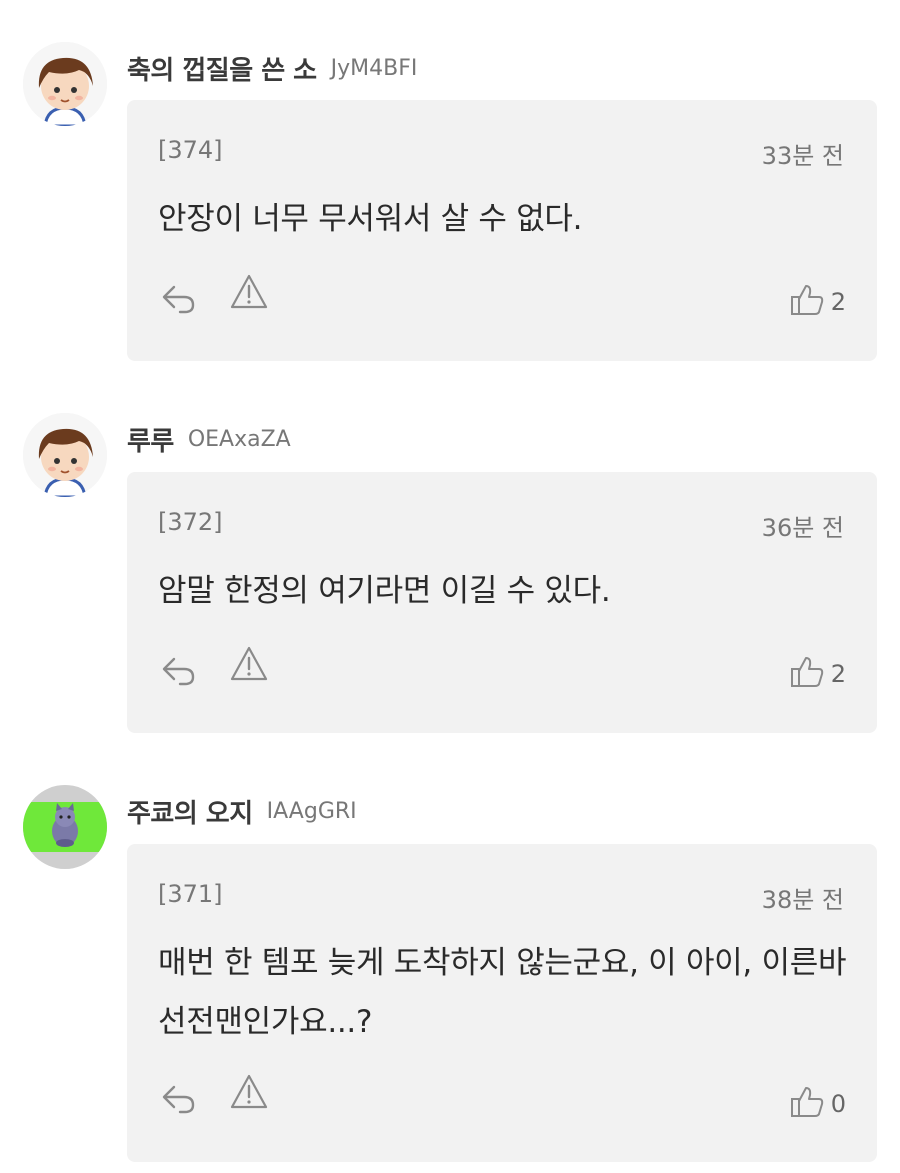 The height and width of the screenshot is (1173, 900). What do you see at coordinates (802, 900) in the screenshot?
I see `comment-time: 38분 전` at bounding box center [802, 900].